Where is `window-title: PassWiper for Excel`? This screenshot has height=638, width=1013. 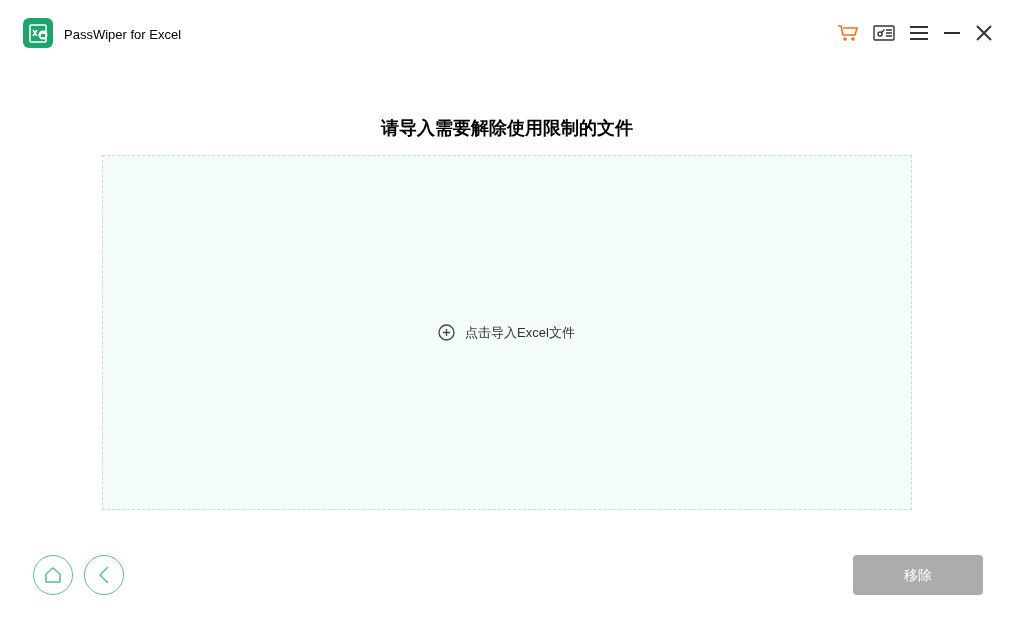
window-title: PassWiper for Excel is located at coordinates (123, 35).